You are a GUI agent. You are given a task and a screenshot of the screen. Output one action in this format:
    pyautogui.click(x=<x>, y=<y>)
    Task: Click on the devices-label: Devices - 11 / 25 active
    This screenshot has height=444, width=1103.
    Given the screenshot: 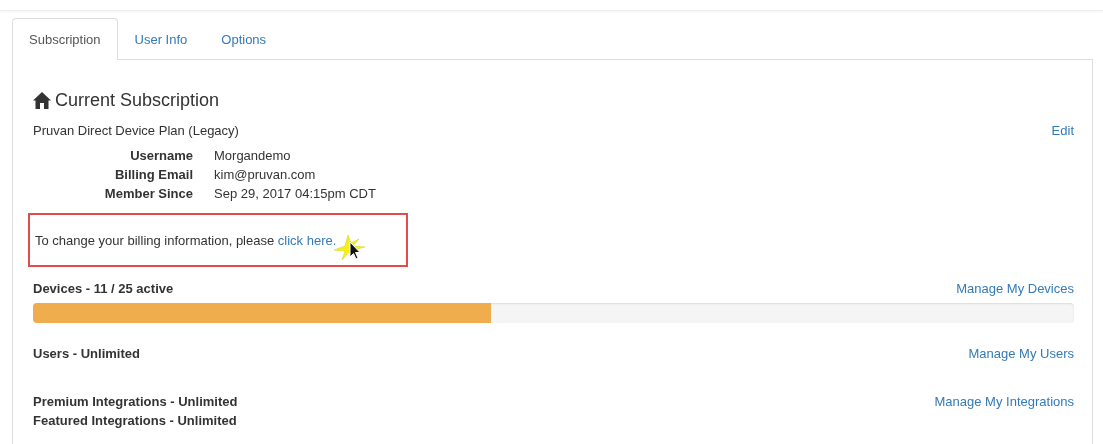 What is the action you would take?
    pyautogui.click(x=103, y=288)
    